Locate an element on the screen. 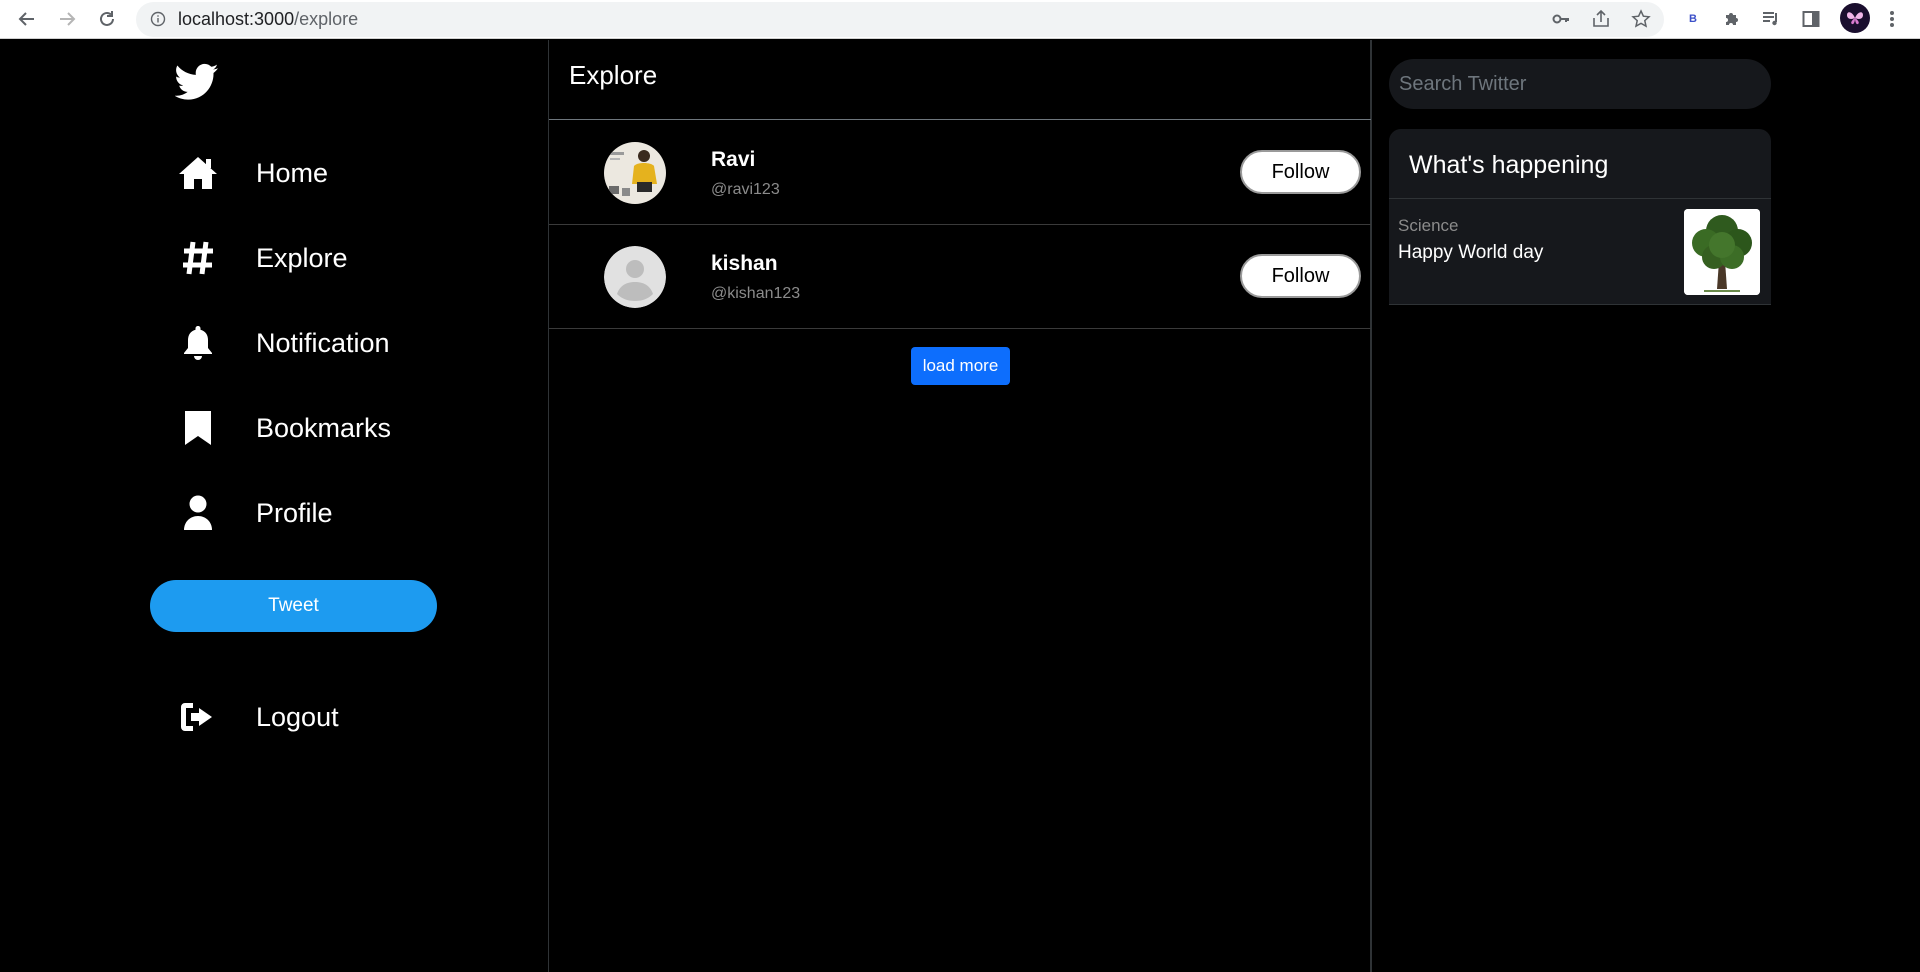 The height and width of the screenshot is (972, 1920). main-header: Explore is located at coordinates (960, 80).